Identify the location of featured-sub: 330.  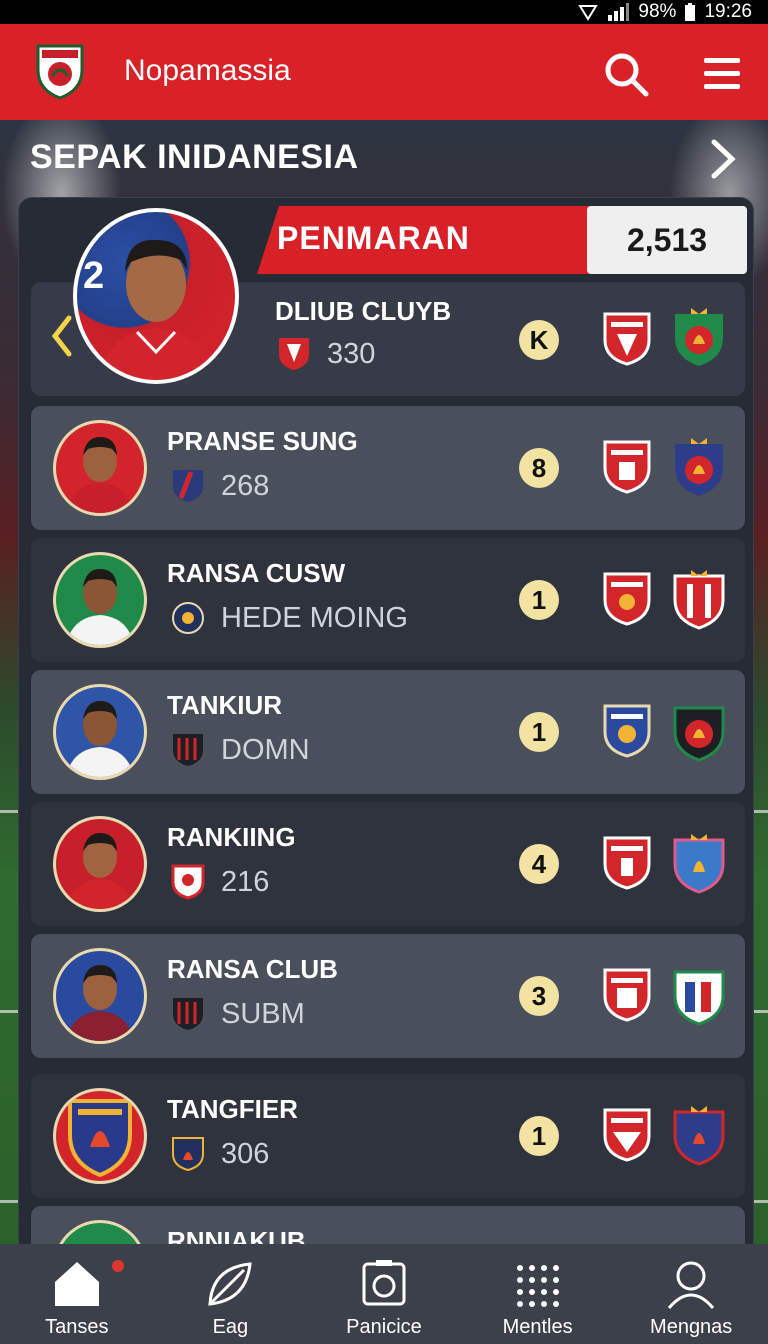
(351, 354).